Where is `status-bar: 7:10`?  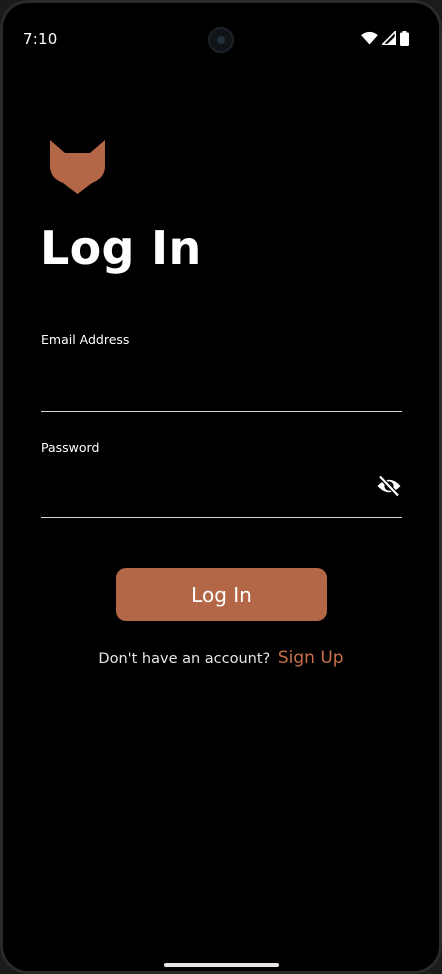 status-bar: 7:10 is located at coordinates (221, 38).